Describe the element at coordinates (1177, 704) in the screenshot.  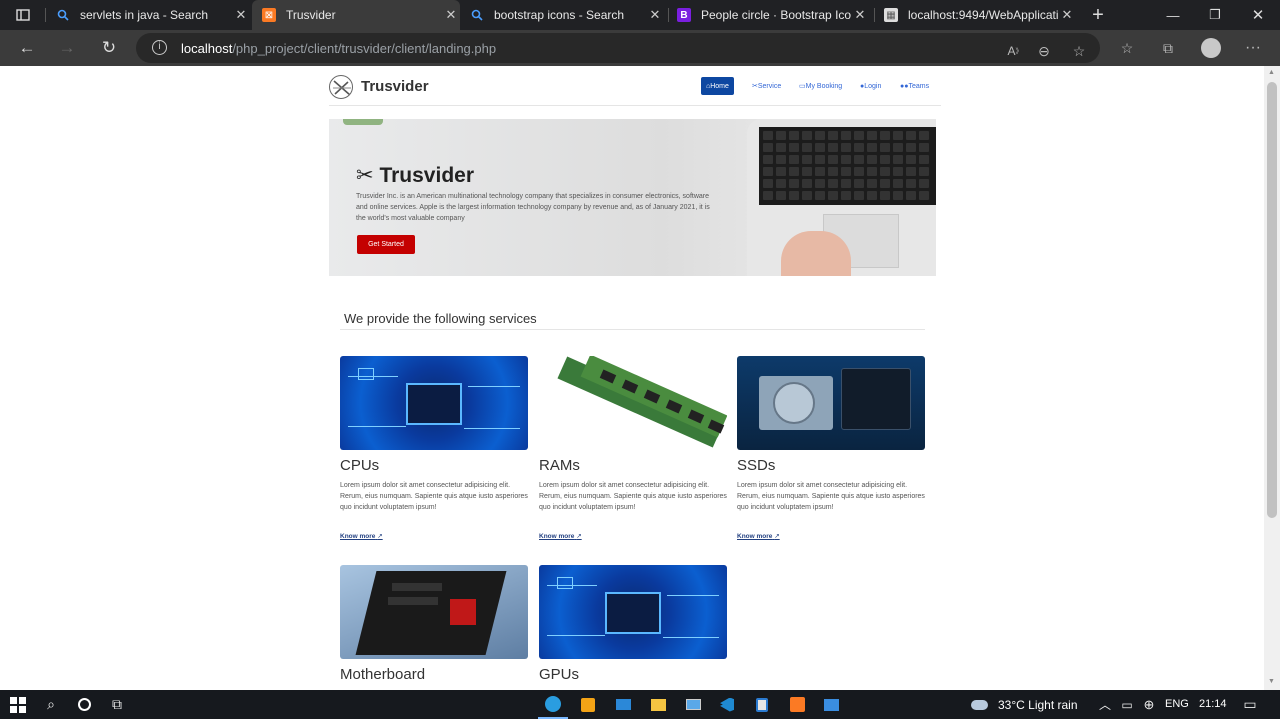
I see `language-indicator: ENG` at that location.